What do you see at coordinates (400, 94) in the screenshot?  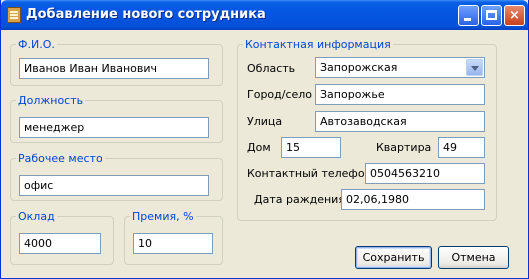 I see `city-input: Запорожье` at bounding box center [400, 94].